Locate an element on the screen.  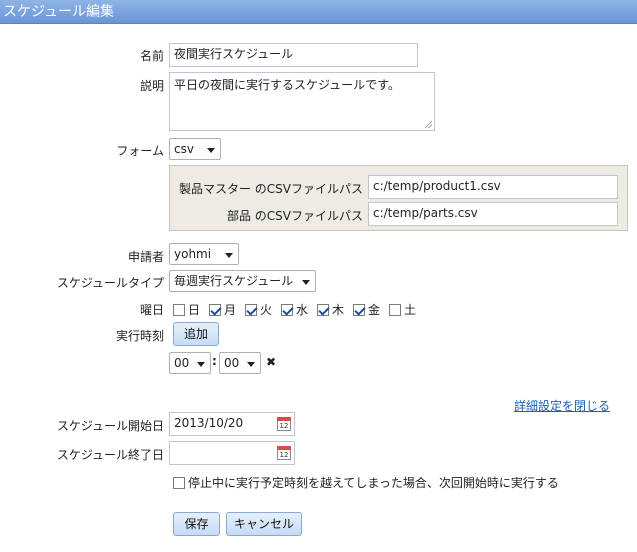
weekday-sun: 日 is located at coordinates (186, 309).